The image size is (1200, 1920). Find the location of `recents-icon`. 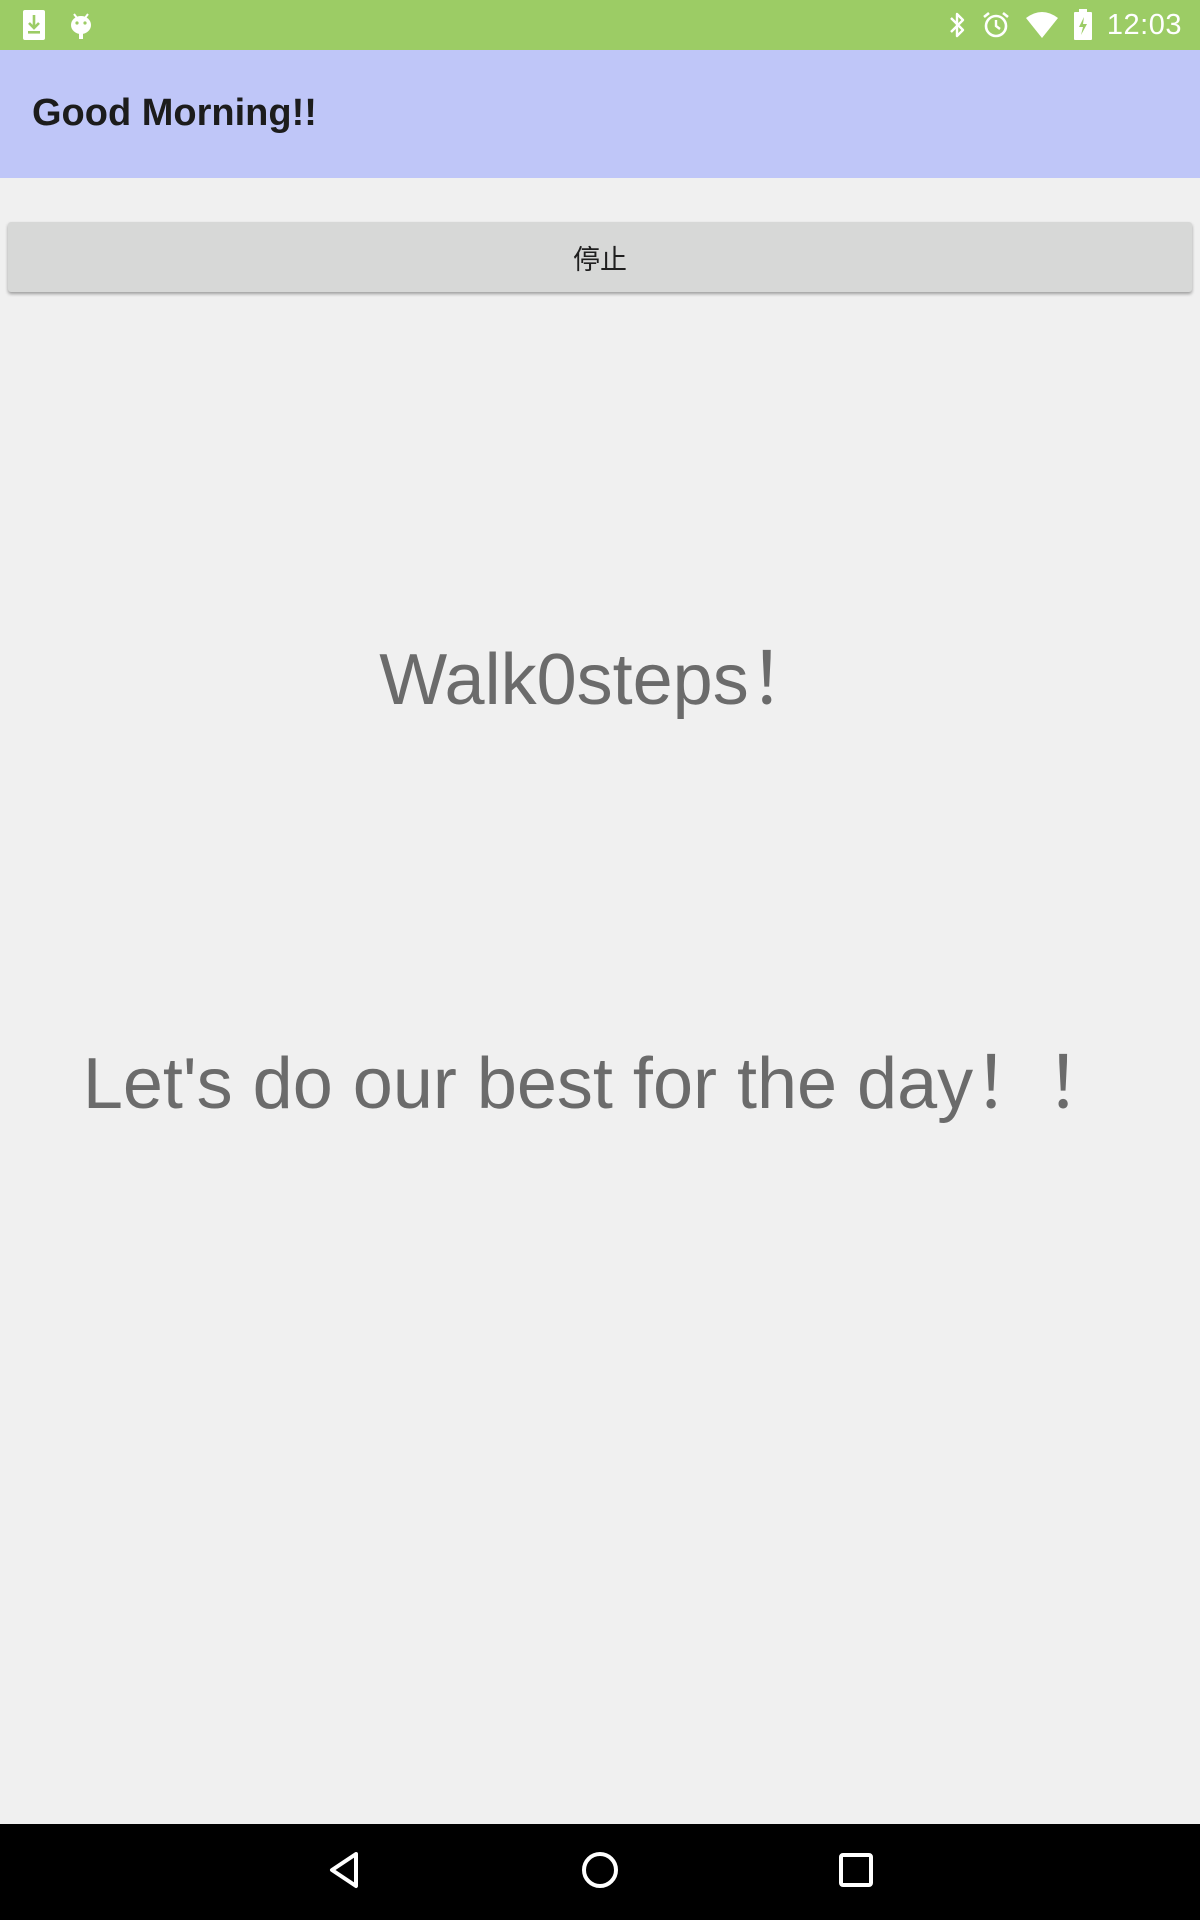

recents-icon is located at coordinates (856, 1872).